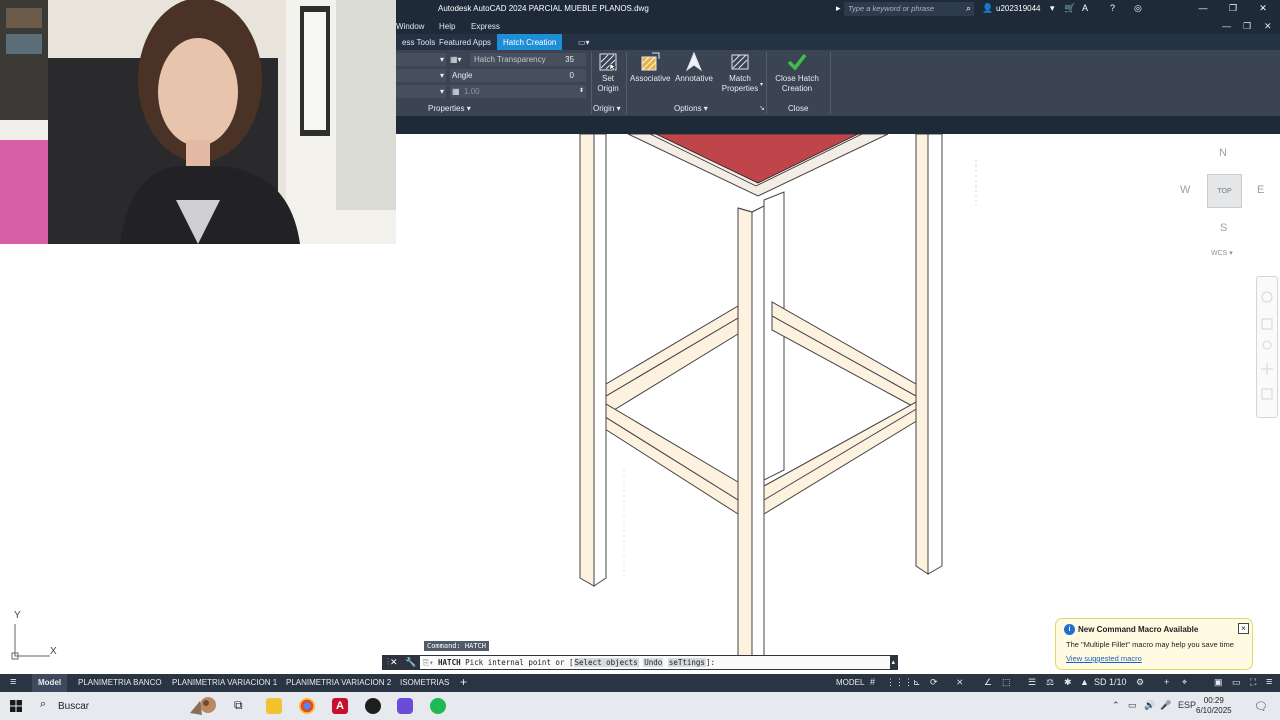 Image resolution: width=1280 pixels, height=720 pixels. I want to click on annotation-visibility-icon: ☰, so click(1032, 682).